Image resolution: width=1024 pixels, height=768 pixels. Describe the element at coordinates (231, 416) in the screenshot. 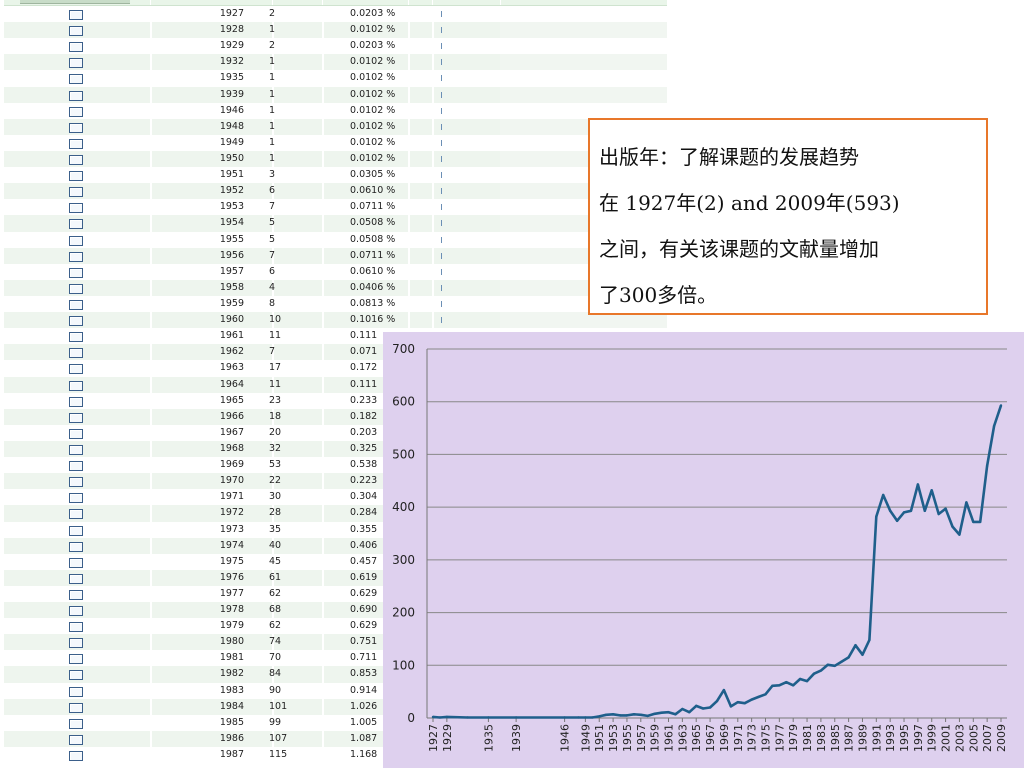

I see `year-cell: 1966` at that location.